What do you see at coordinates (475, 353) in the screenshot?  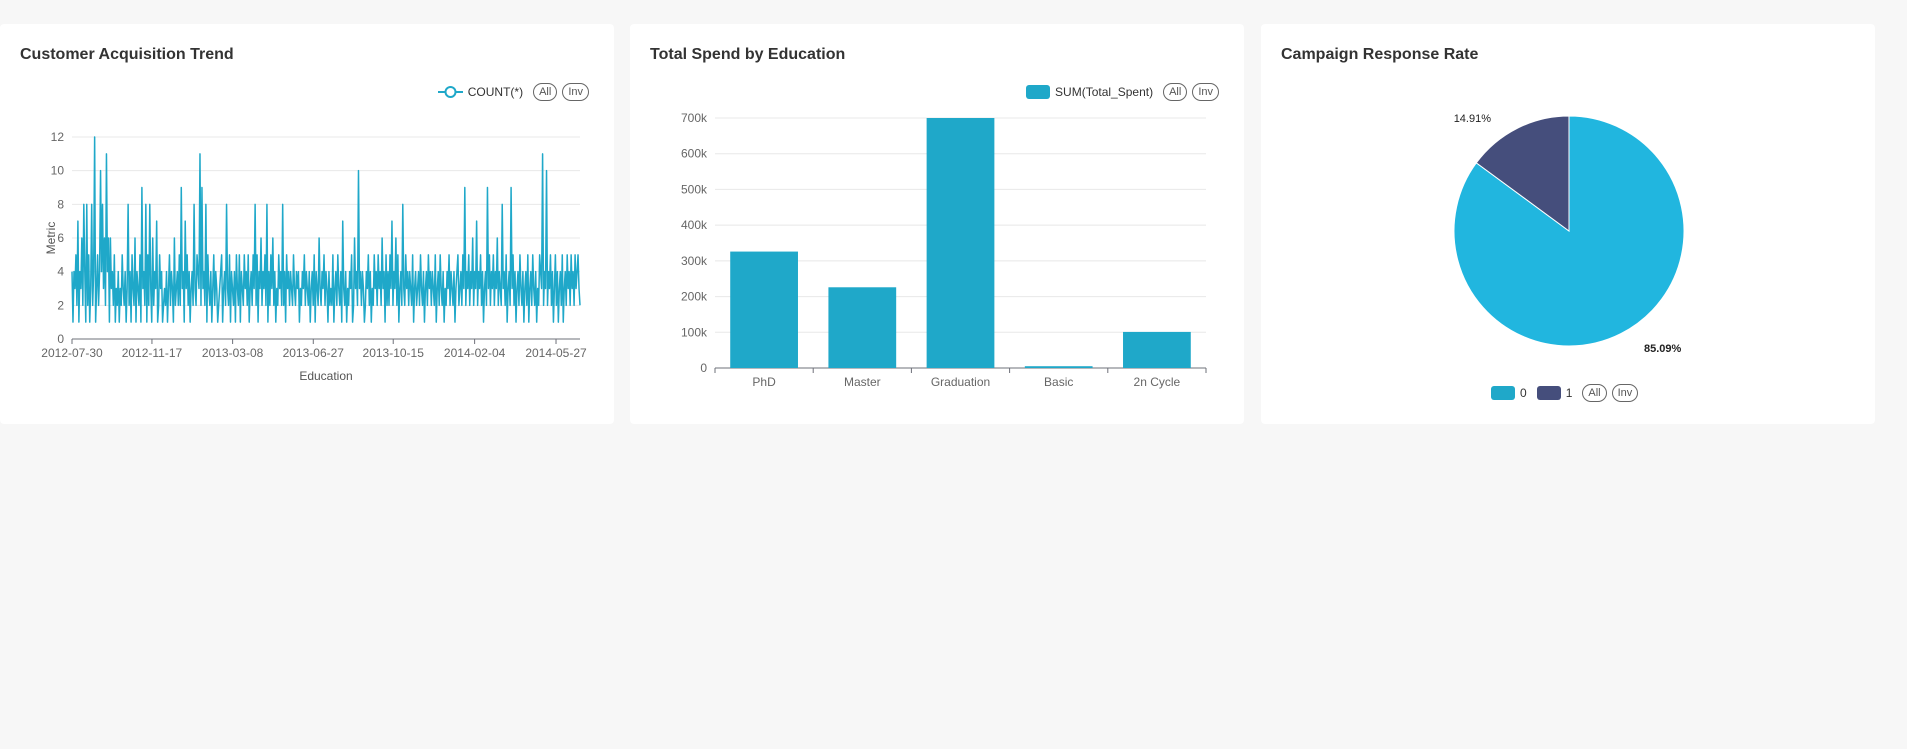 I see `x-tick-label: 2014-02-04` at bounding box center [475, 353].